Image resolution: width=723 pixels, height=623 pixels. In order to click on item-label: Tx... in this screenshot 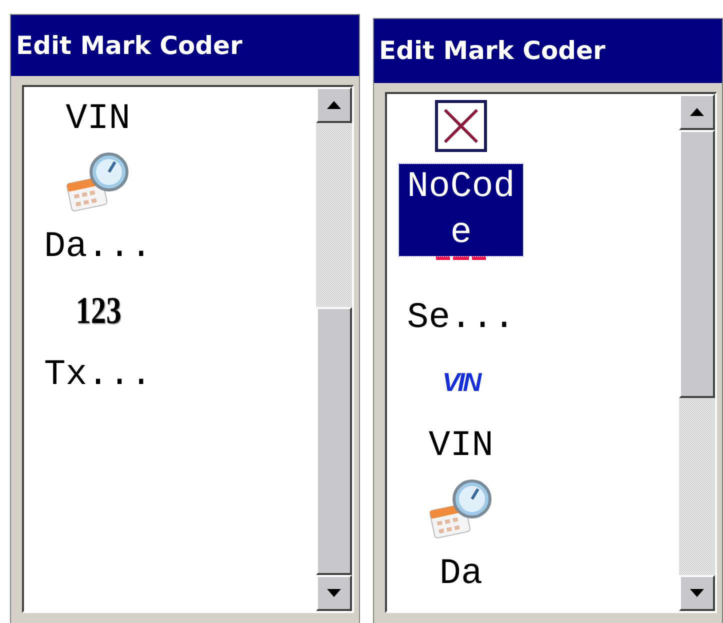, I will do `click(98, 375)`.